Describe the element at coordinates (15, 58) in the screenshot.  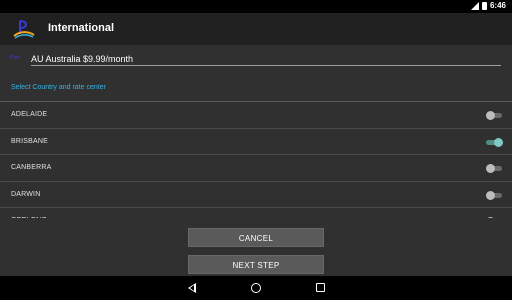
I see `plan-label: Plan` at that location.